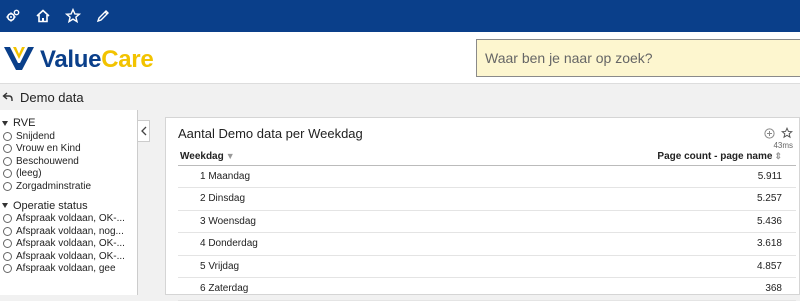  I want to click on filter-option-label: Beschouwend, so click(47, 161).